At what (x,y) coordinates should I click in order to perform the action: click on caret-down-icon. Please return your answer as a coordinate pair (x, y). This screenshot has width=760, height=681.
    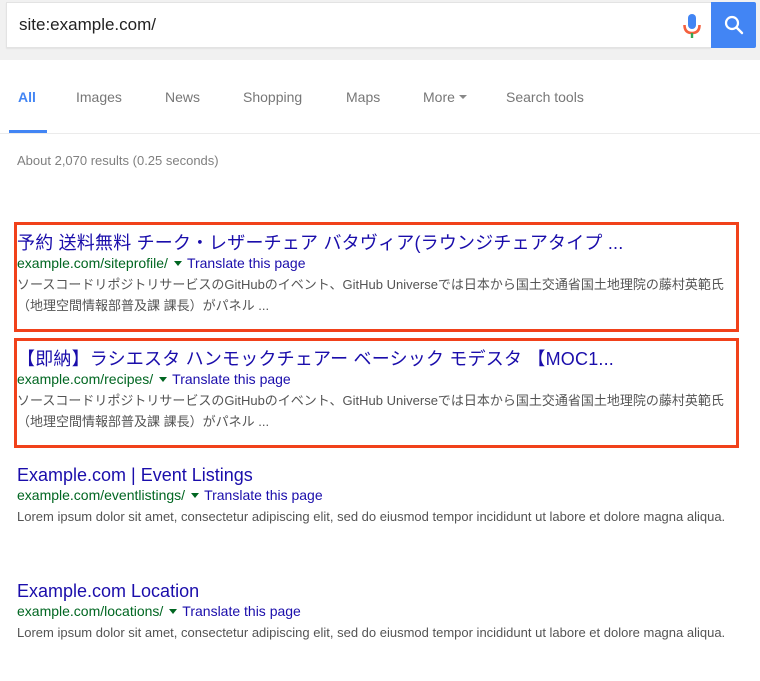
    Looking at the image, I should click on (462, 97).